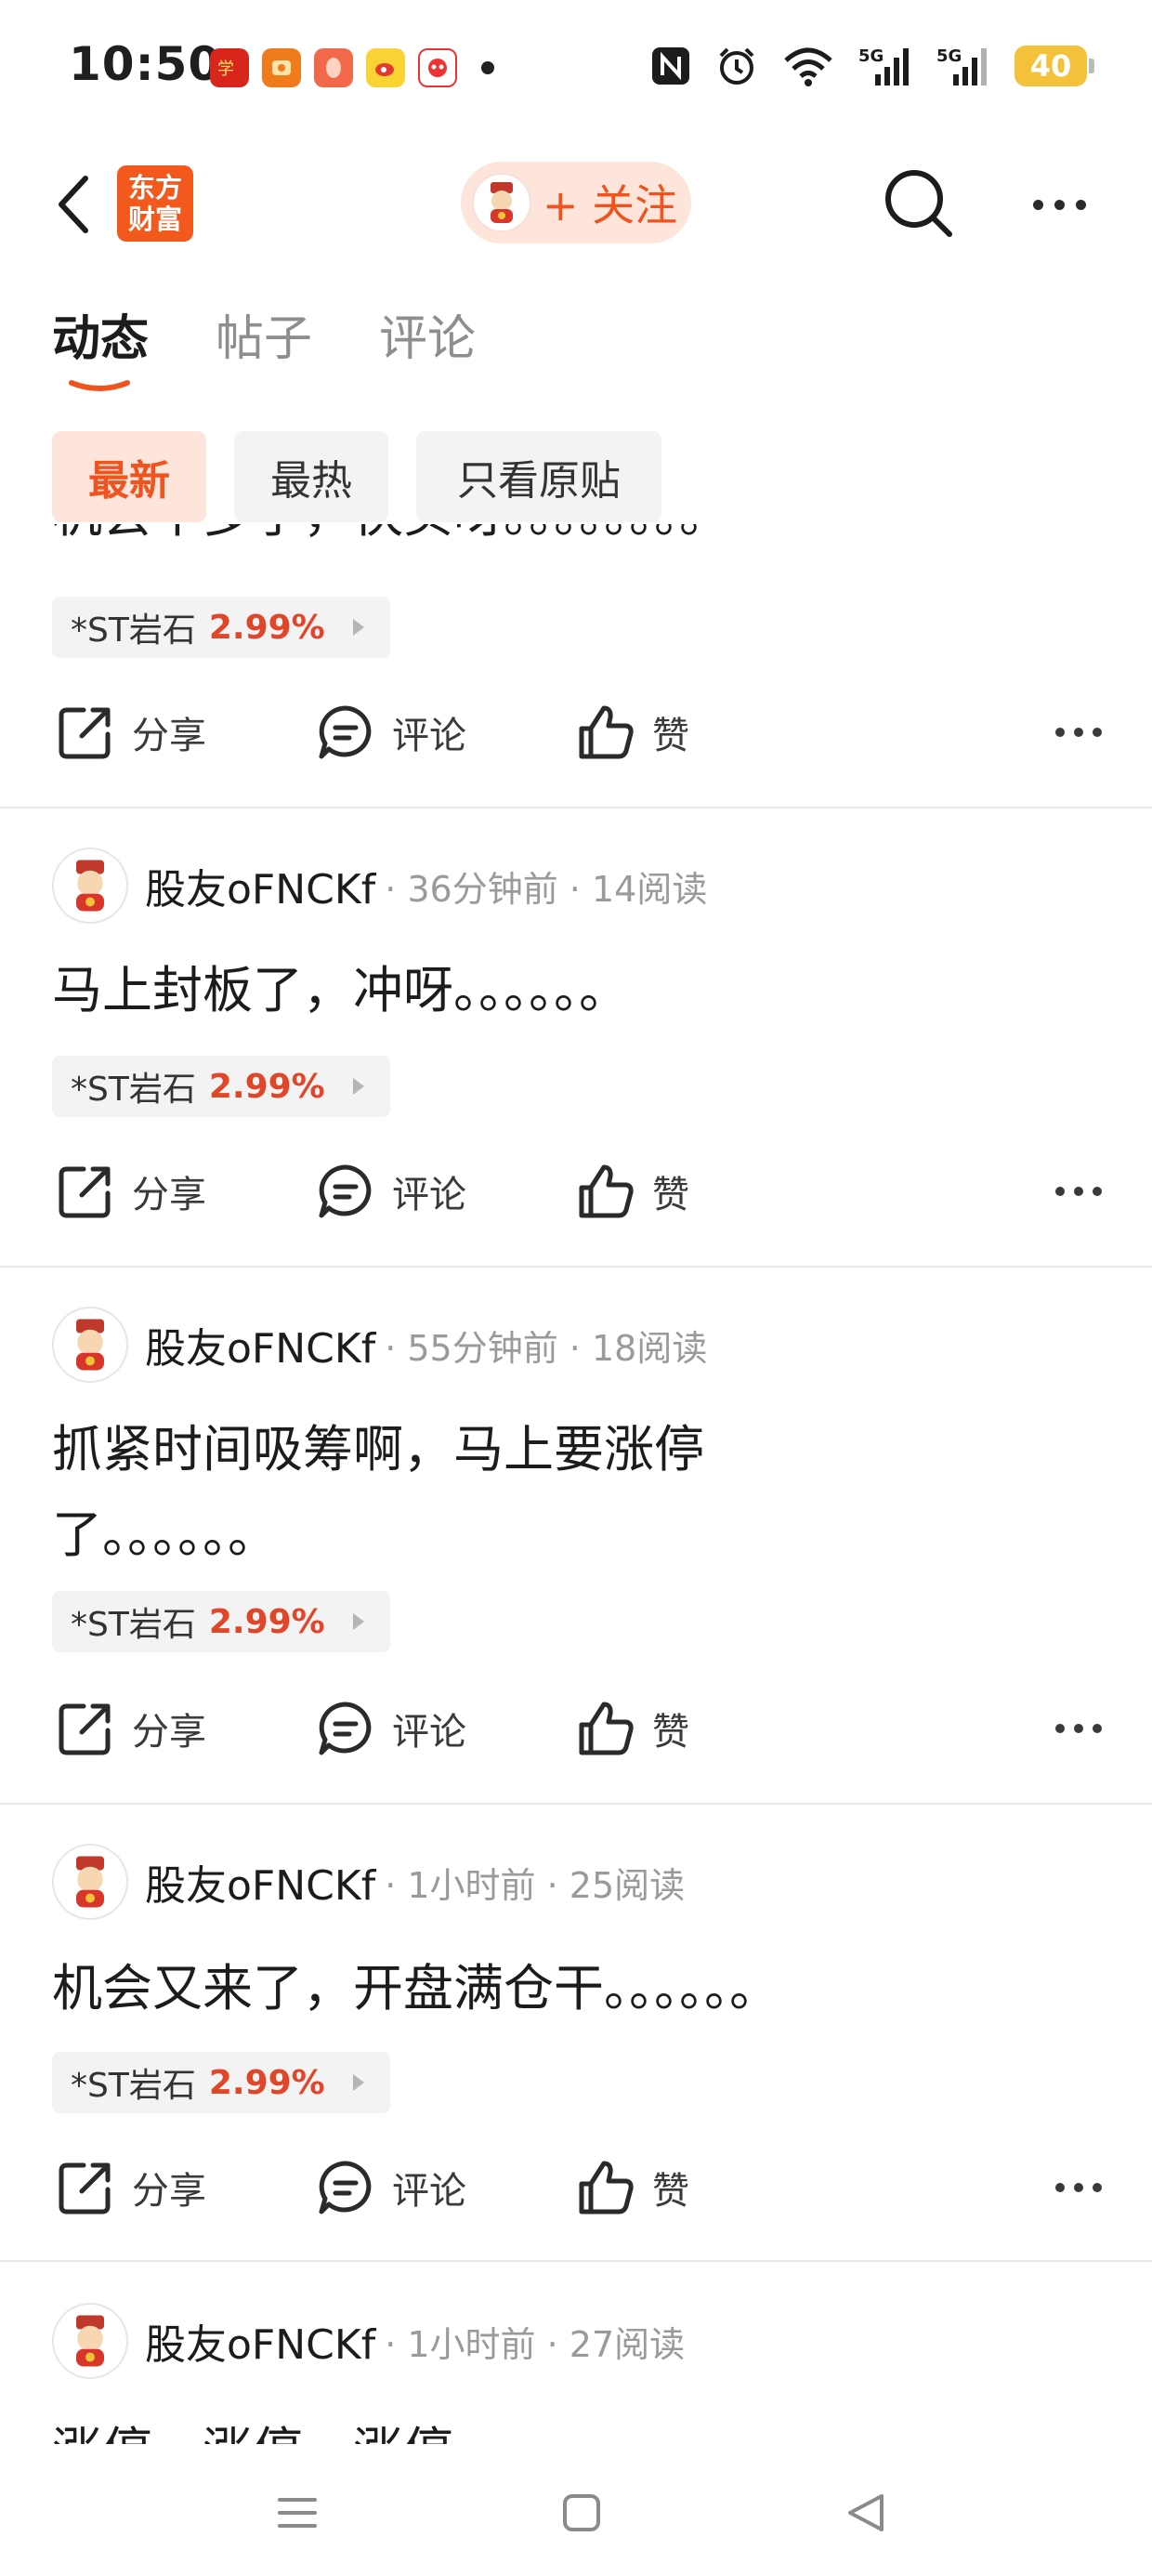  What do you see at coordinates (501, 202) in the screenshot?
I see `follow-avatar` at bounding box center [501, 202].